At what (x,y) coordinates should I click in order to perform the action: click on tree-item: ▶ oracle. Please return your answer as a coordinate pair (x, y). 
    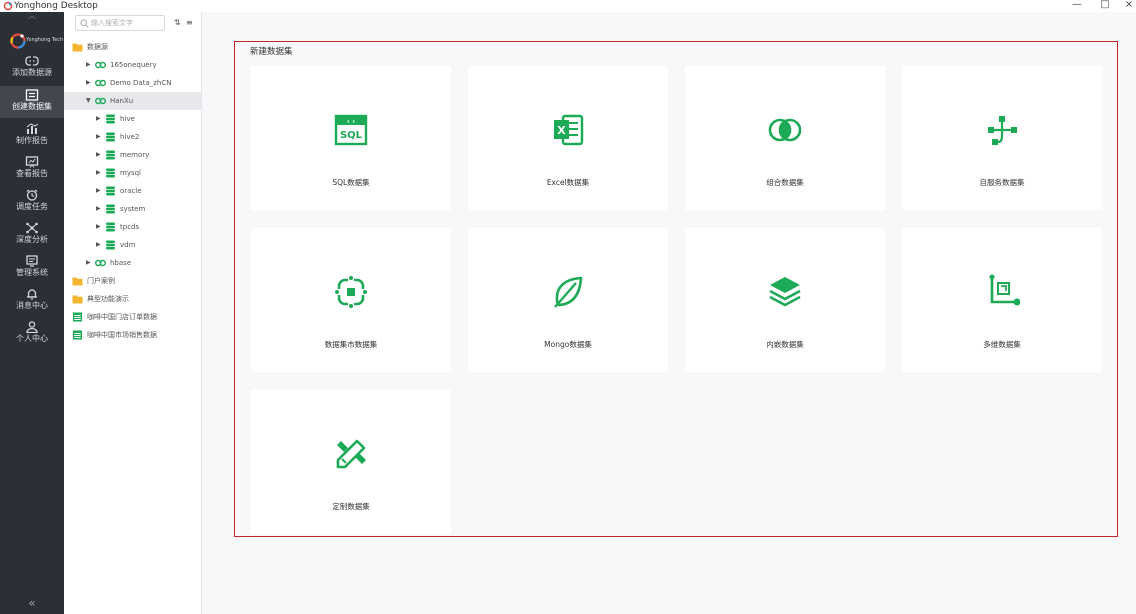
    Looking at the image, I should click on (133, 191).